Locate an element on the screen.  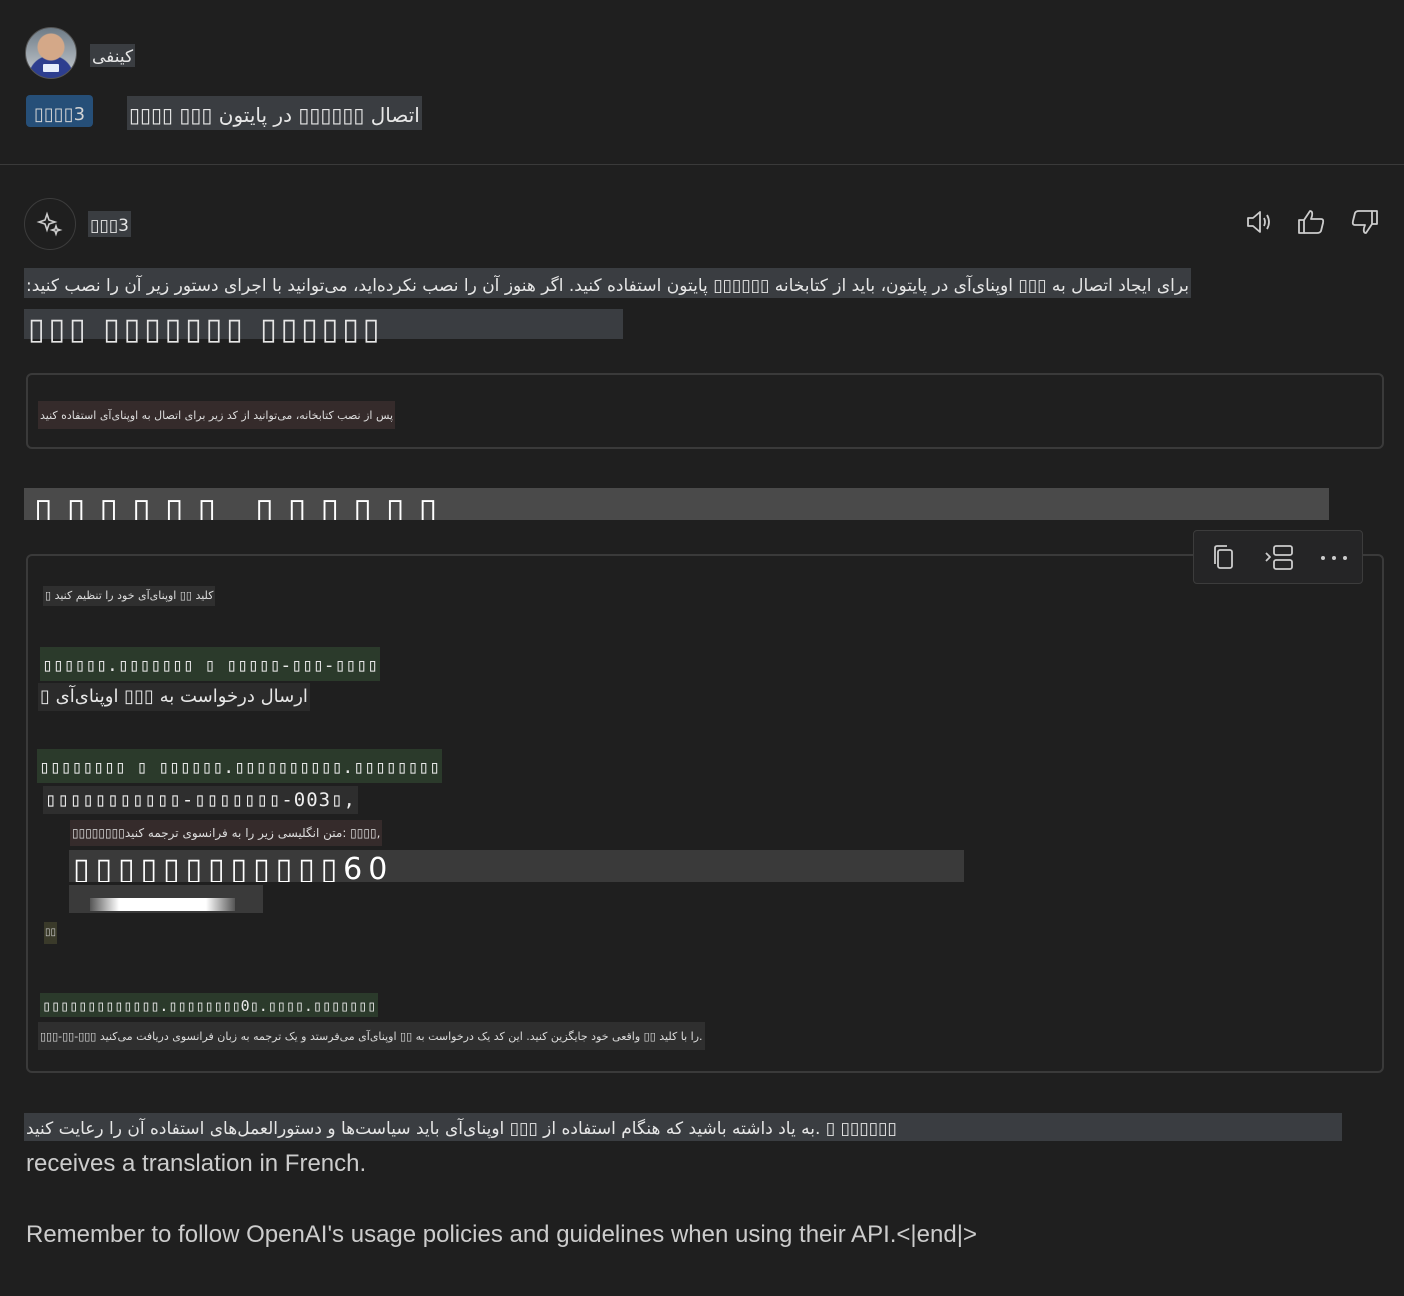
thumbs-up-button is located at coordinates (1312, 222).